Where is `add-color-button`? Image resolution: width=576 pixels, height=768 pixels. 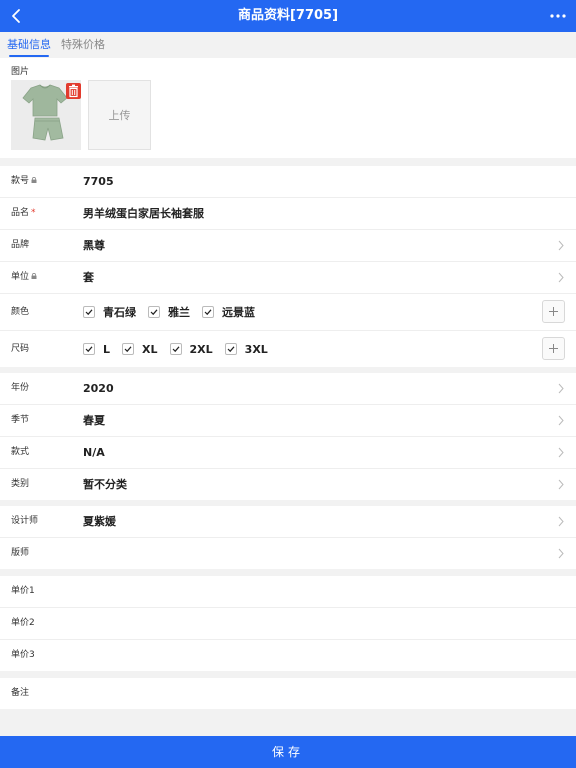 add-color-button is located at coordinates (553, 311).